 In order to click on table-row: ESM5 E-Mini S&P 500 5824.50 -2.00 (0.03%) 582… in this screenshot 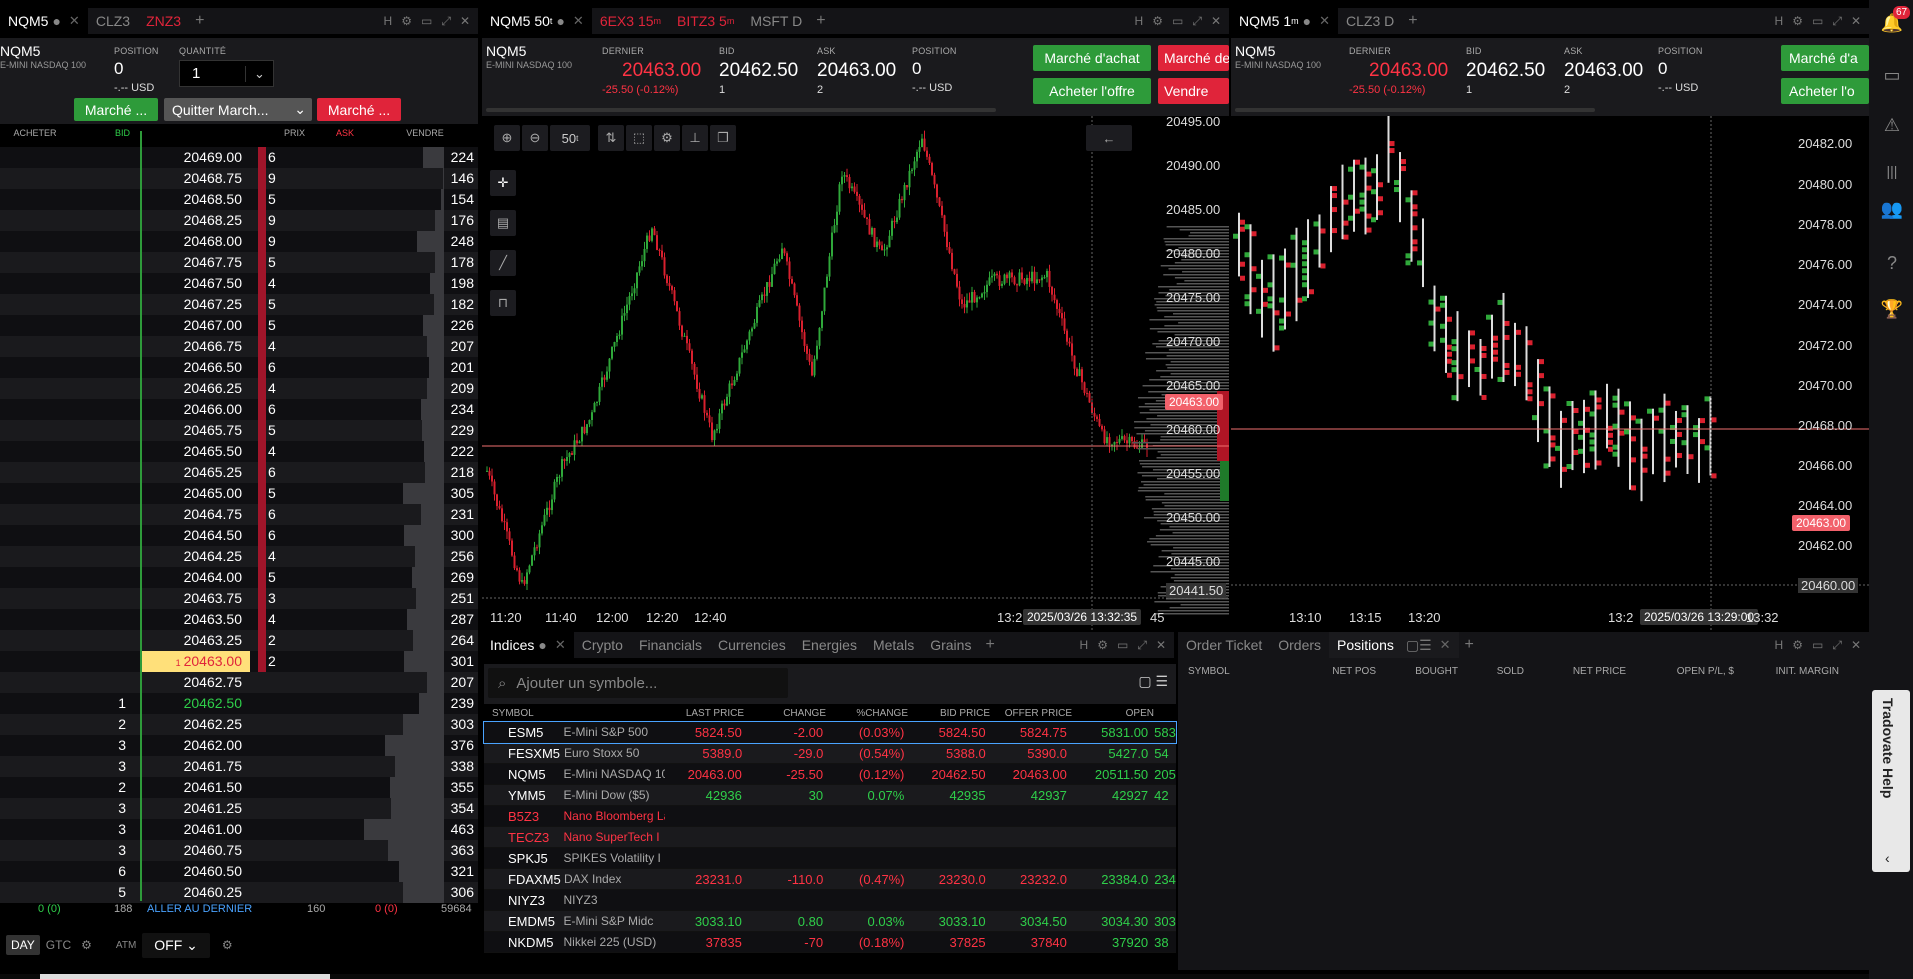, I will do `click(830, 732)`.